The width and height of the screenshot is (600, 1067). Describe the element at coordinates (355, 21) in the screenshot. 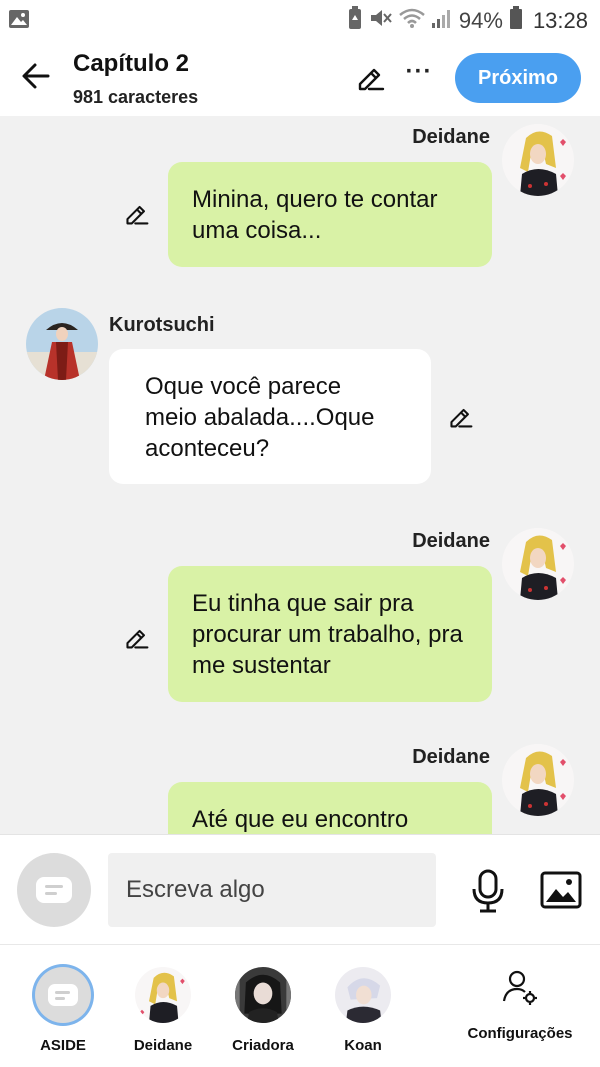

I see `battery-saver-icon` at that location.